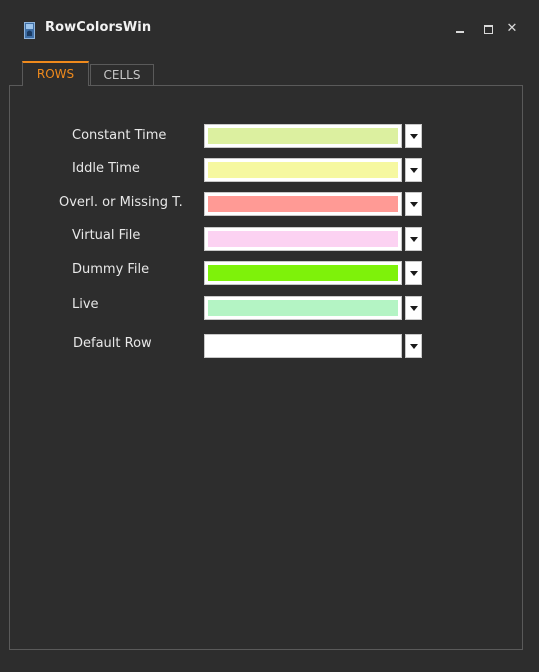 The height and width of the screenshot is (672, 539). I want to click on tab-rows: ROWS, so click(55, 73).